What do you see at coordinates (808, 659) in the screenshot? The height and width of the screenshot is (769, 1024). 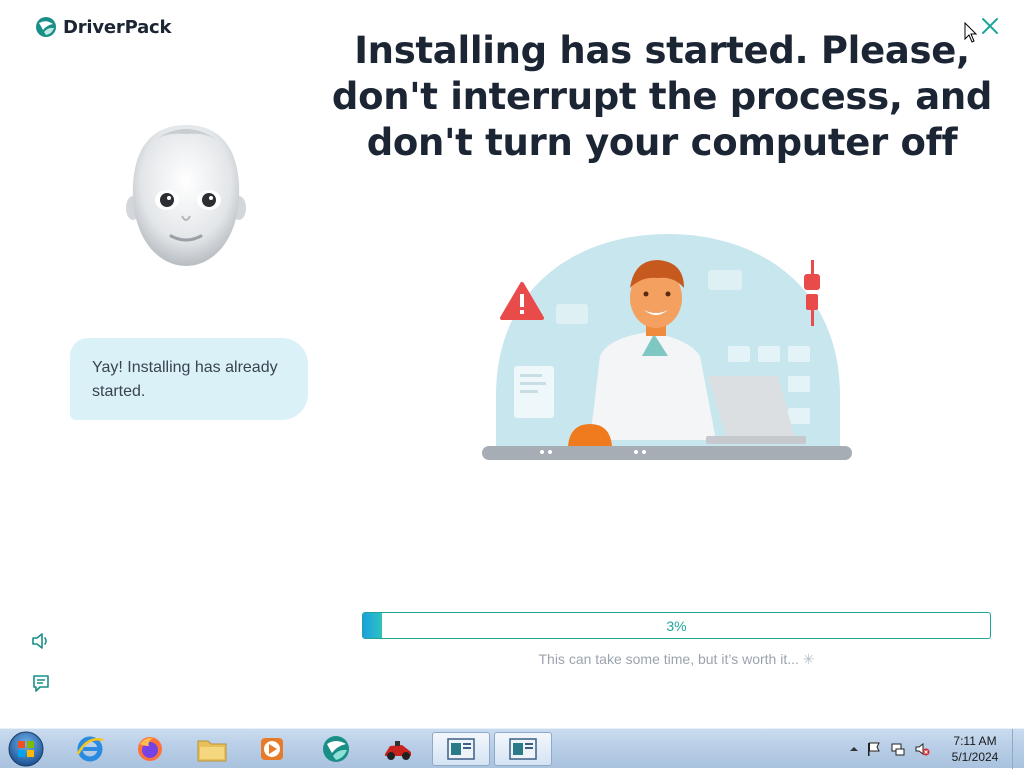 I see `loading-spinner-icon: ✳` at bounding box center [808, 659].